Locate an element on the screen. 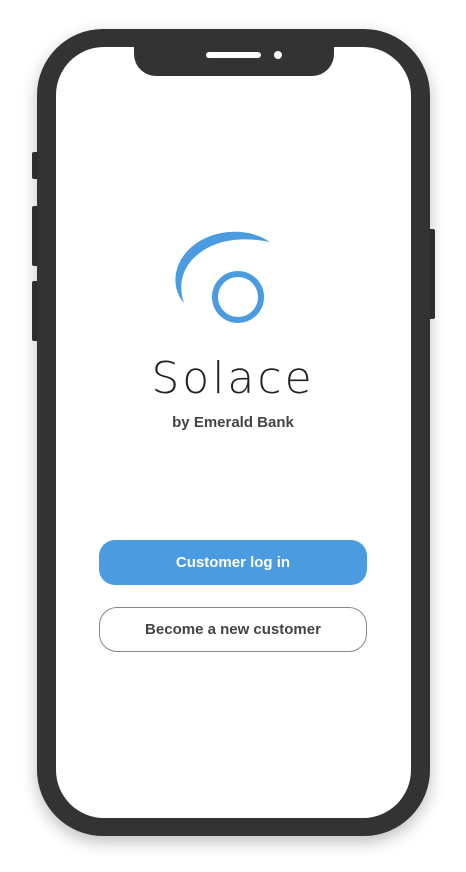 The width and height of the screenshot is (466, 872). customer-login-button: Customer log in is located at coordinates (233, 562).